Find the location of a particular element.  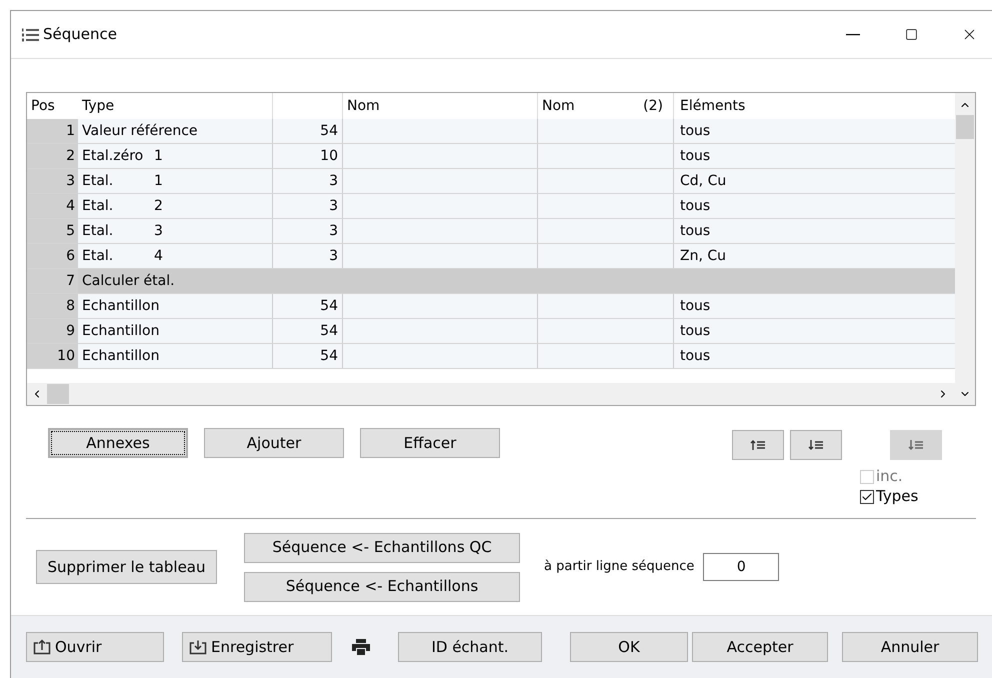

import-button: Séquence <- Echantillons is located at coordinates (382, 587).